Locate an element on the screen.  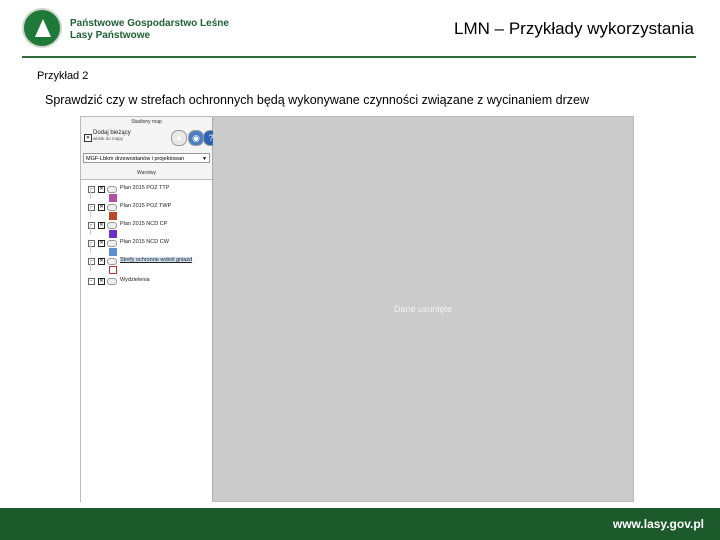
add-view-label: Dodaj bieżący widok do mapy is located at coordinates (112, 135).